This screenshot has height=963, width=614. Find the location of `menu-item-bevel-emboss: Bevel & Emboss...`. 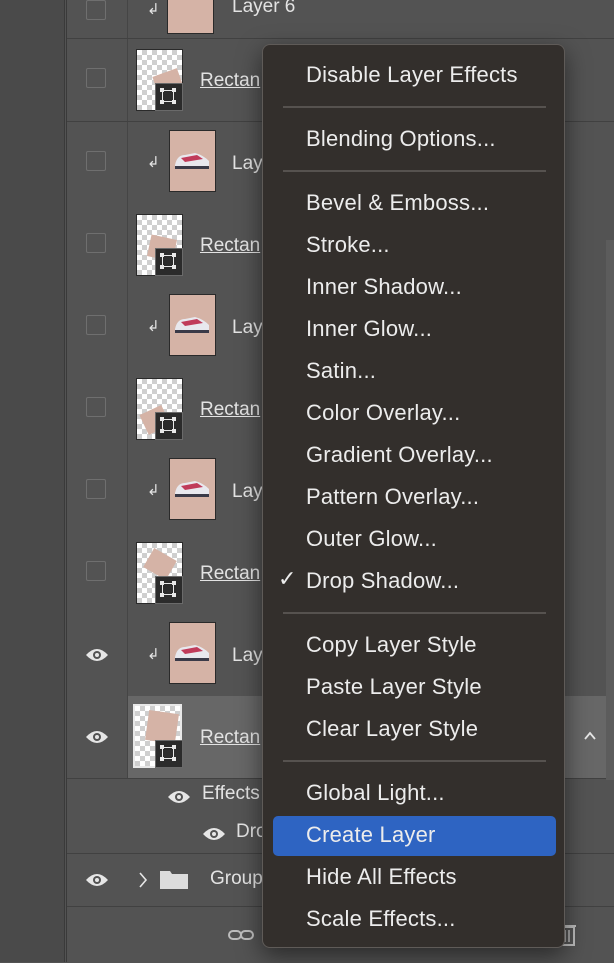

menu-item-bevel-emboss: Bevel & Emboss... is located at coordinates (414, 204).